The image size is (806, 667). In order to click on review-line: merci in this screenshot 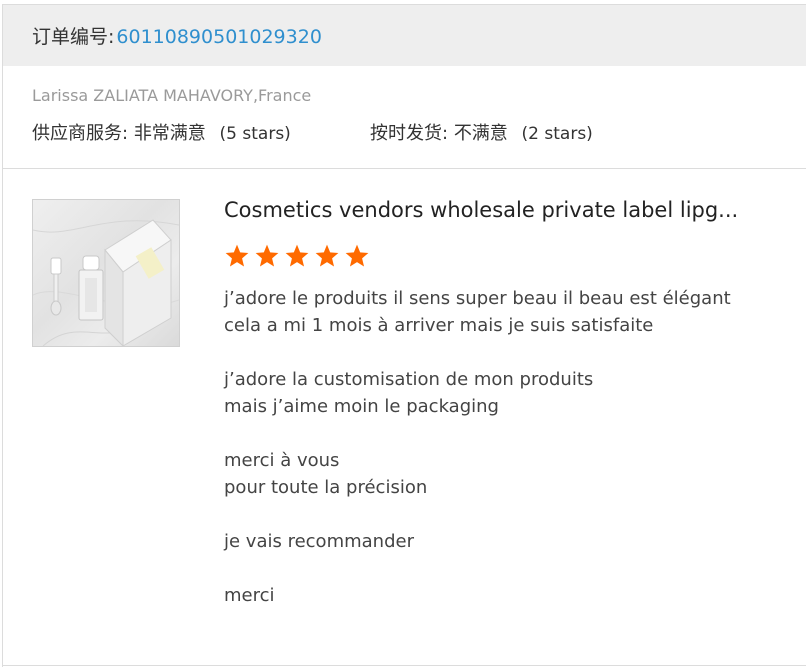, I will do `click(249, 595)`.